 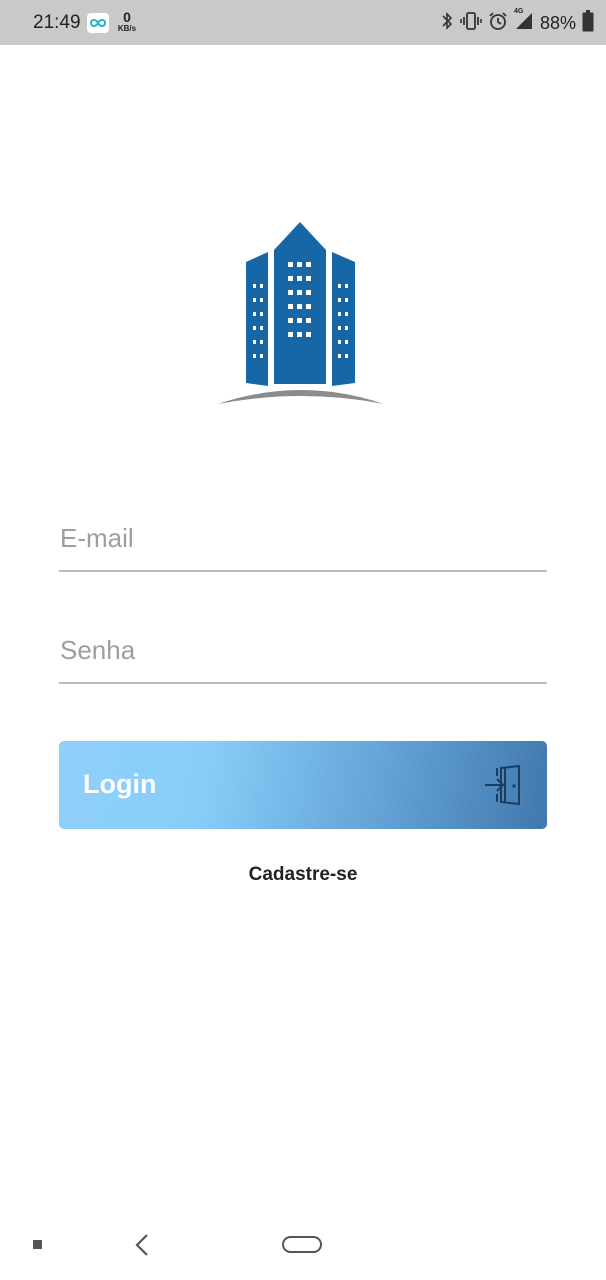 What do you see at coordinates (303, 875) in the screenshot?
I see `signup-link: Cadastre-se` at bounding box center [303, 875].